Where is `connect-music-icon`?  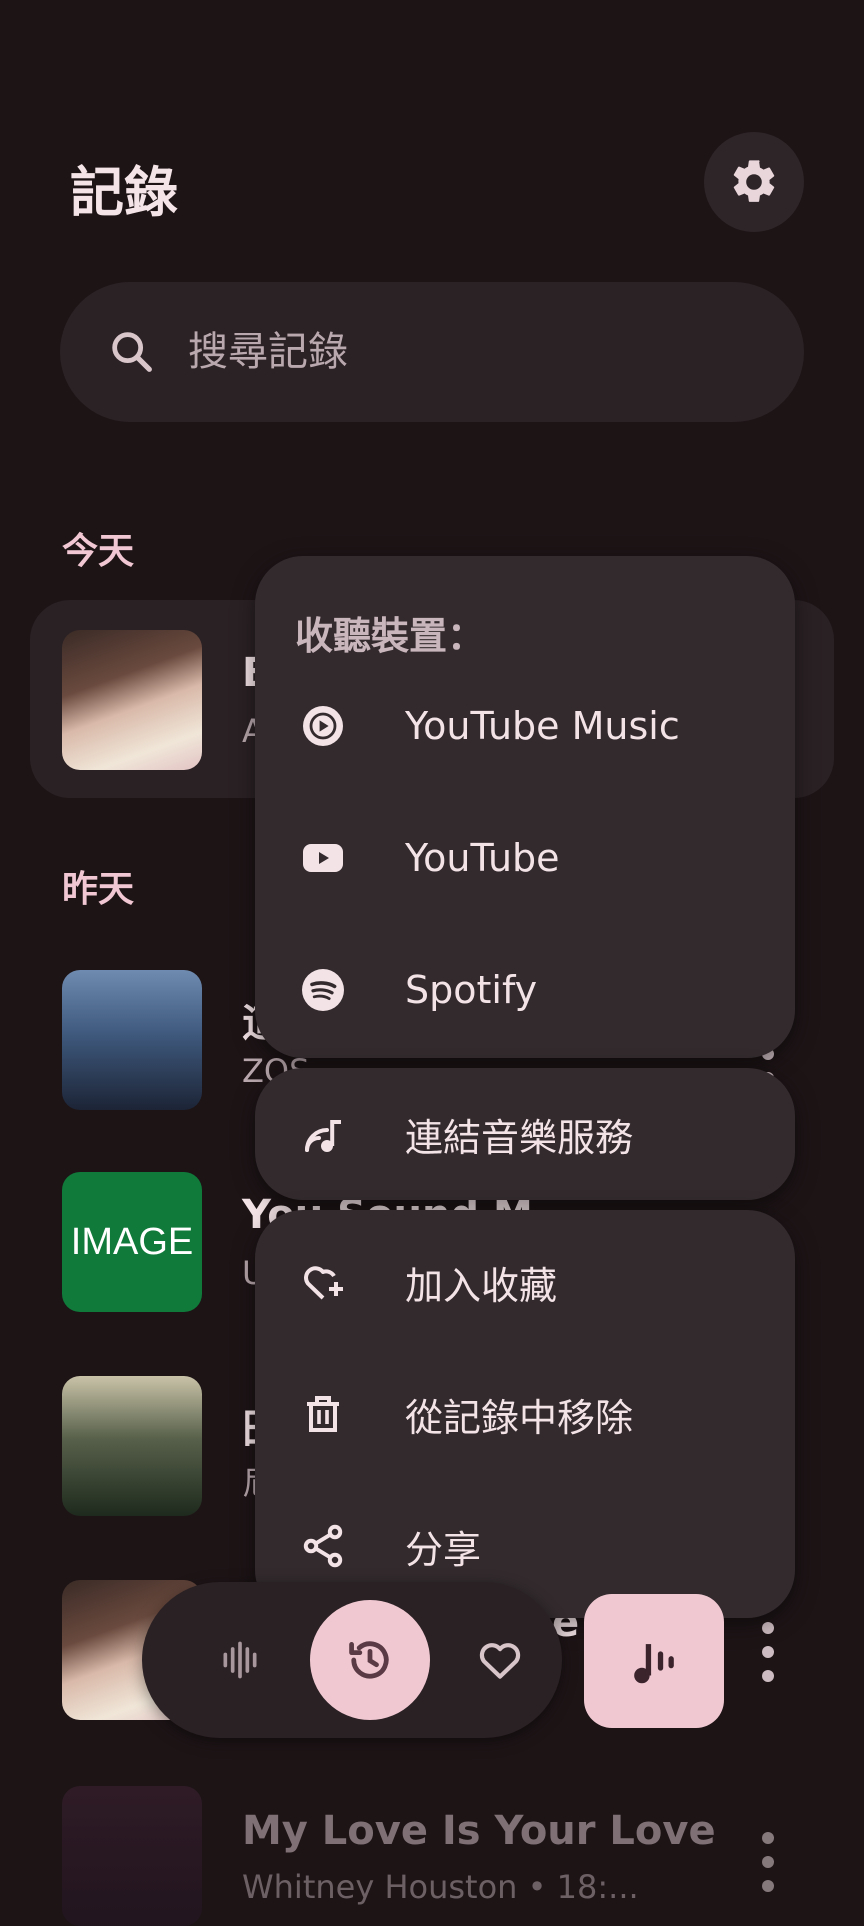 connect-music-icon is located at coordinates (323, 1134).